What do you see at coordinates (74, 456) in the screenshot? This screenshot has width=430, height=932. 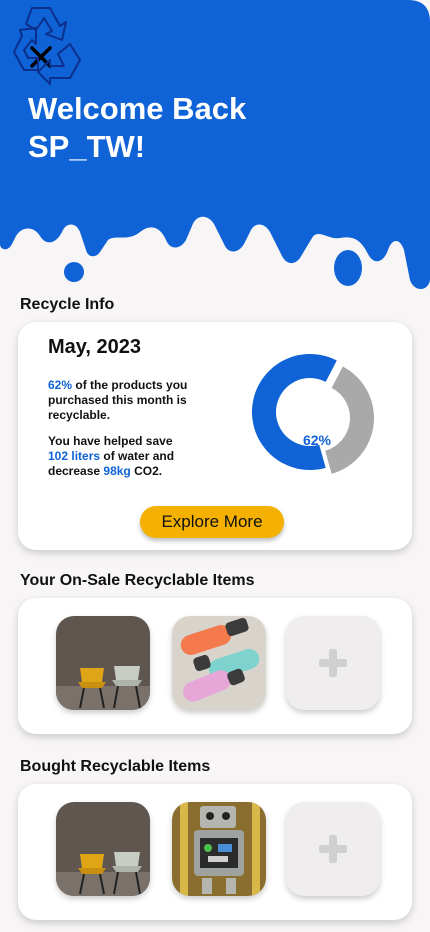 I see `water-saved: 102 liters` at bounding box center [74, 456].